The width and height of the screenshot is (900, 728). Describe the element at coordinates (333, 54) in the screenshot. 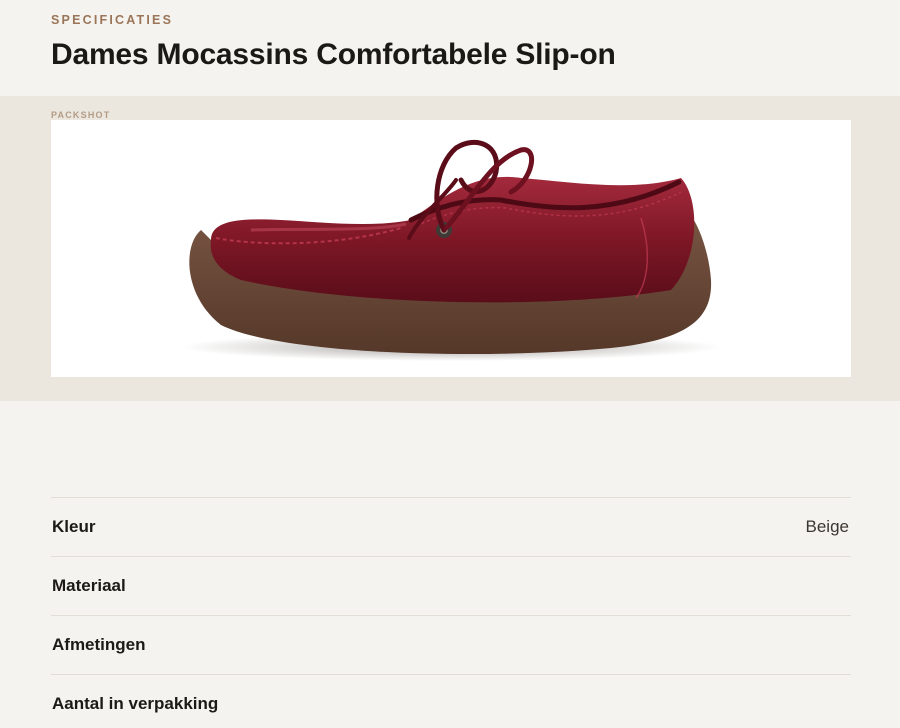

I see `product-title: Dames Mocassins Comfortabele Slip-on` at that location.